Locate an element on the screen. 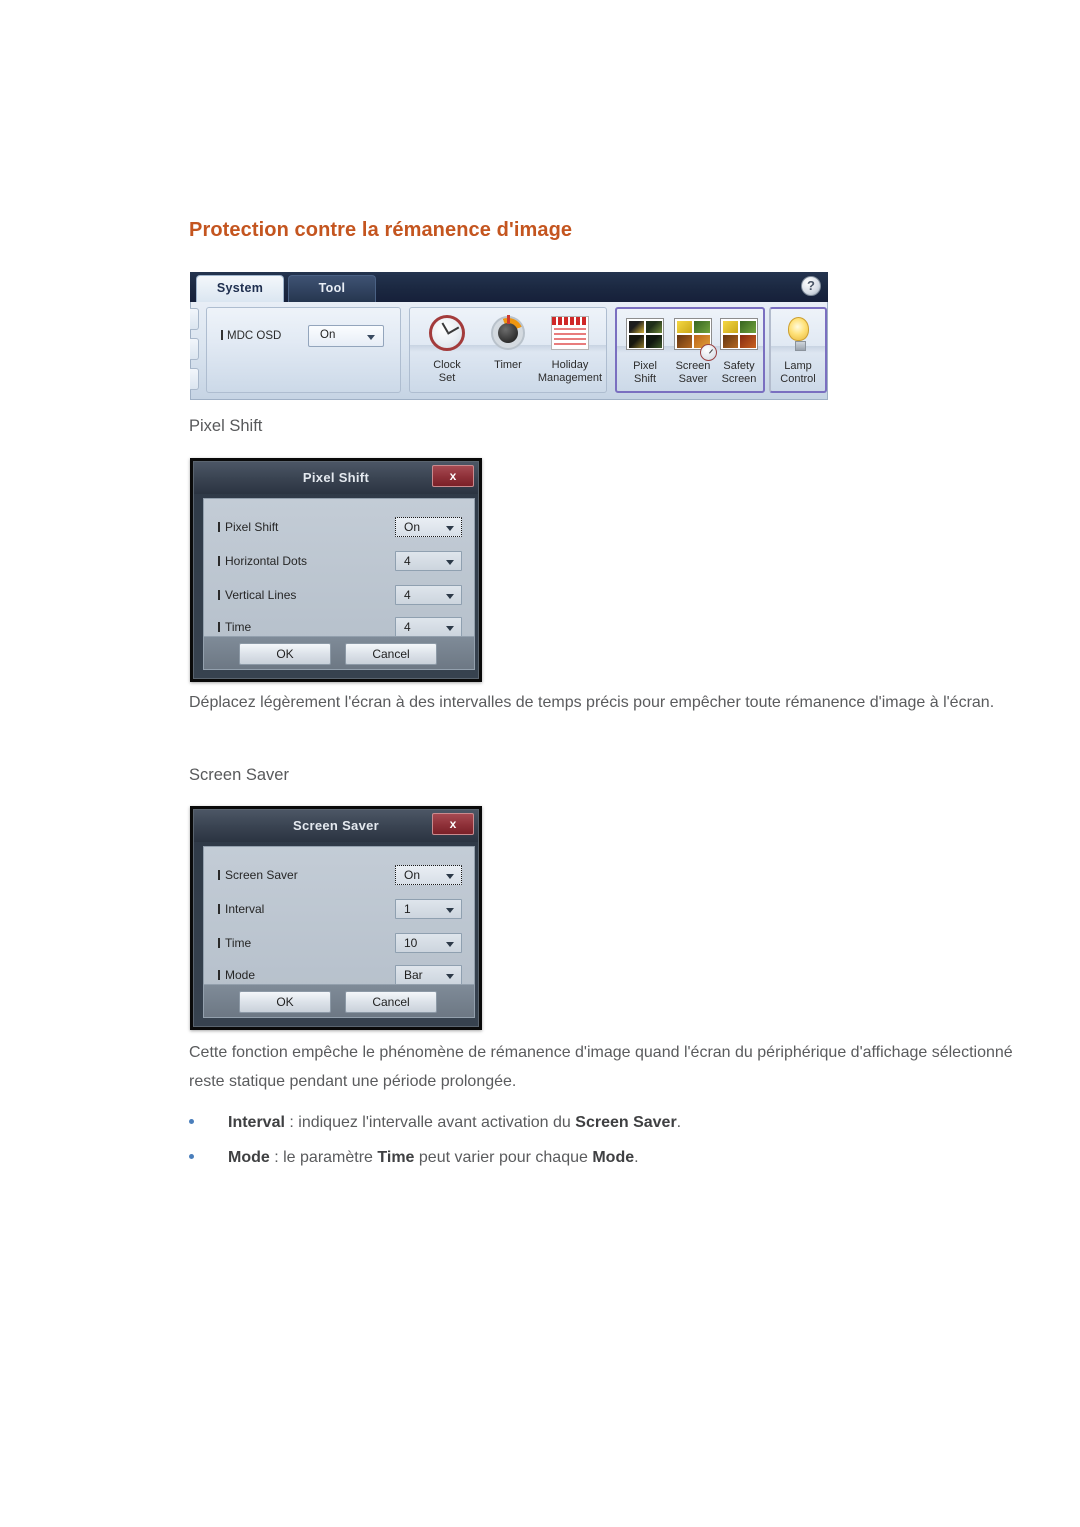  field-label: Interval is located at coordinates (241, 909).